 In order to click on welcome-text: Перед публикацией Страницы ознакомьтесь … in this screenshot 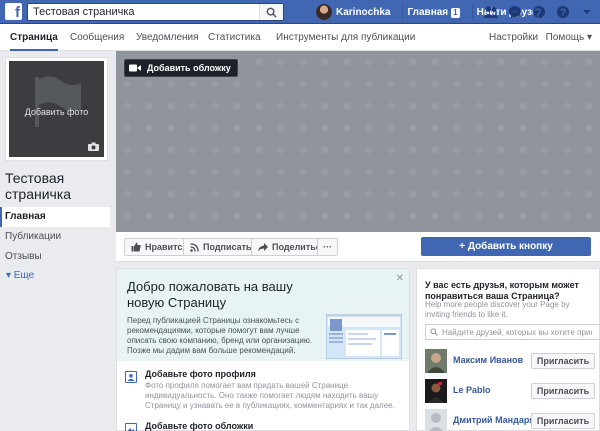, I will do `click(220, 335)`.